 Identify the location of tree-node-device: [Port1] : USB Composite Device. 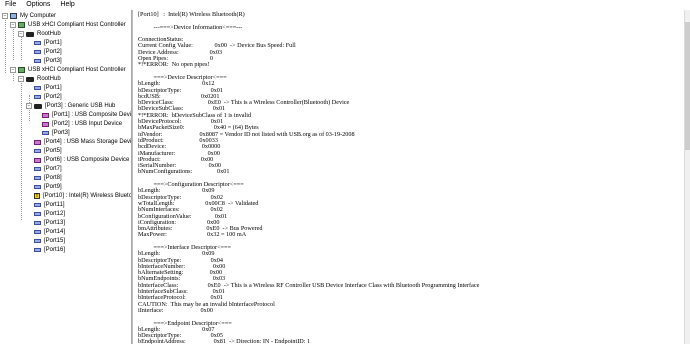
(87, 115).